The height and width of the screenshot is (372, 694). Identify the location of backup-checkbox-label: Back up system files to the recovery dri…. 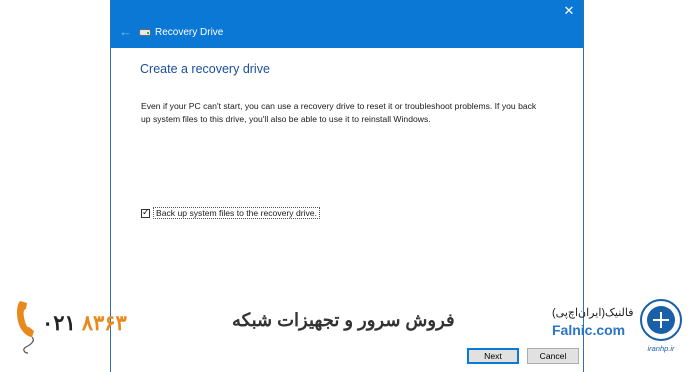
(236, 213).